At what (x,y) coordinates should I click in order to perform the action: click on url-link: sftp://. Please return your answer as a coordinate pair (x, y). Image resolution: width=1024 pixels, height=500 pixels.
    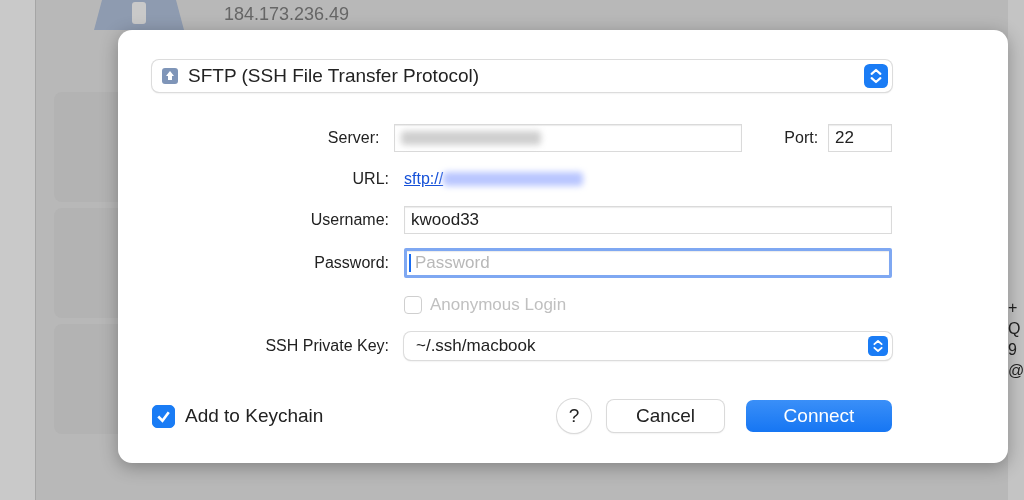
    Looking at the image, I should click on (424, 179).